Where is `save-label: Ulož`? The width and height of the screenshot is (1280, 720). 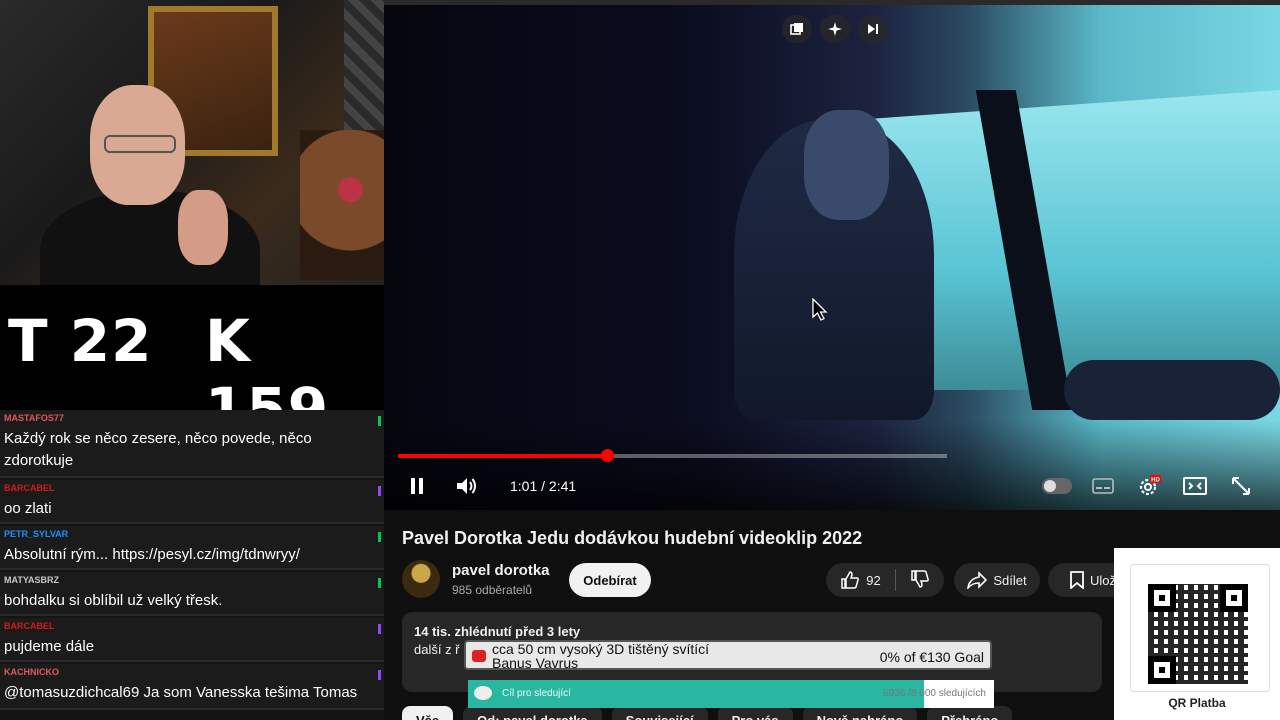
save-label: Ulož is located at coordinates (1102, 580).